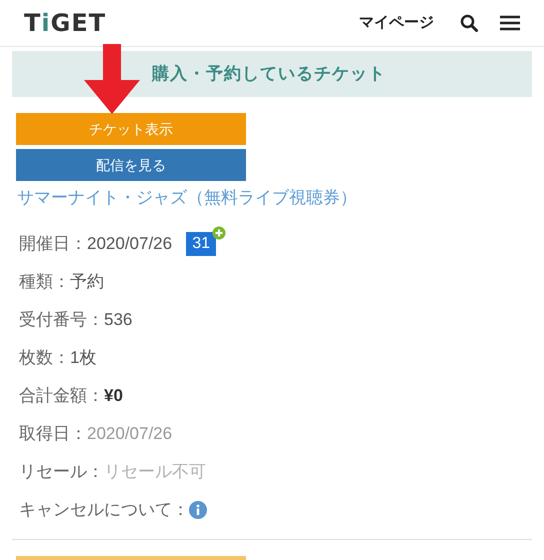 This screenshot has width=544, height=560. What do you see at coordinates (61, 320) in the screenshot?
I see `detail-label: 受付番号：` at bounding box center [61, 320].